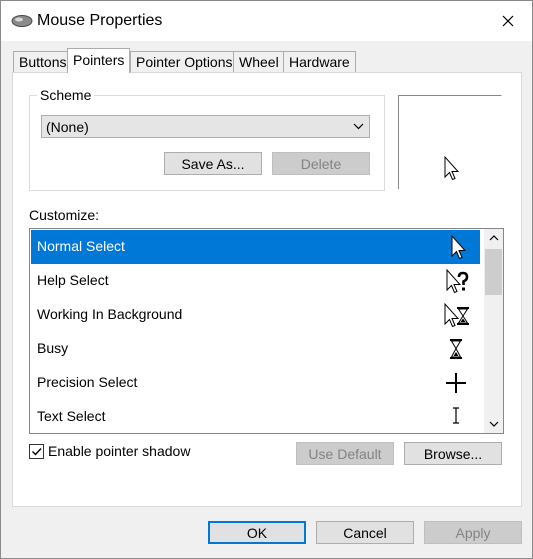 Image resolution: width=533 pixels, height=559 pixels. What do you see at coordinates (67, 127) in the screenshot?
I see `scheme-selected-value: (None)` at bounding box center [67, 127].